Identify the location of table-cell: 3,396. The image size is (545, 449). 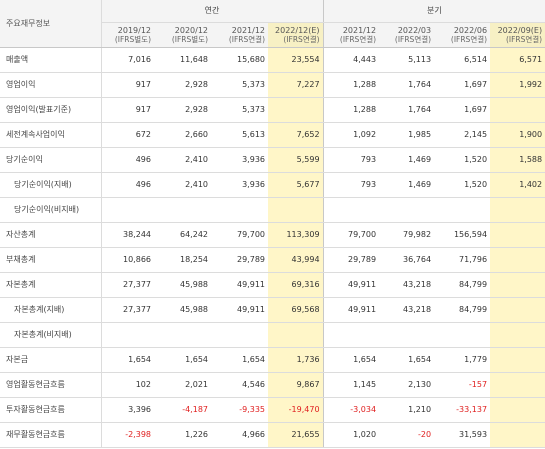
(127, 410).